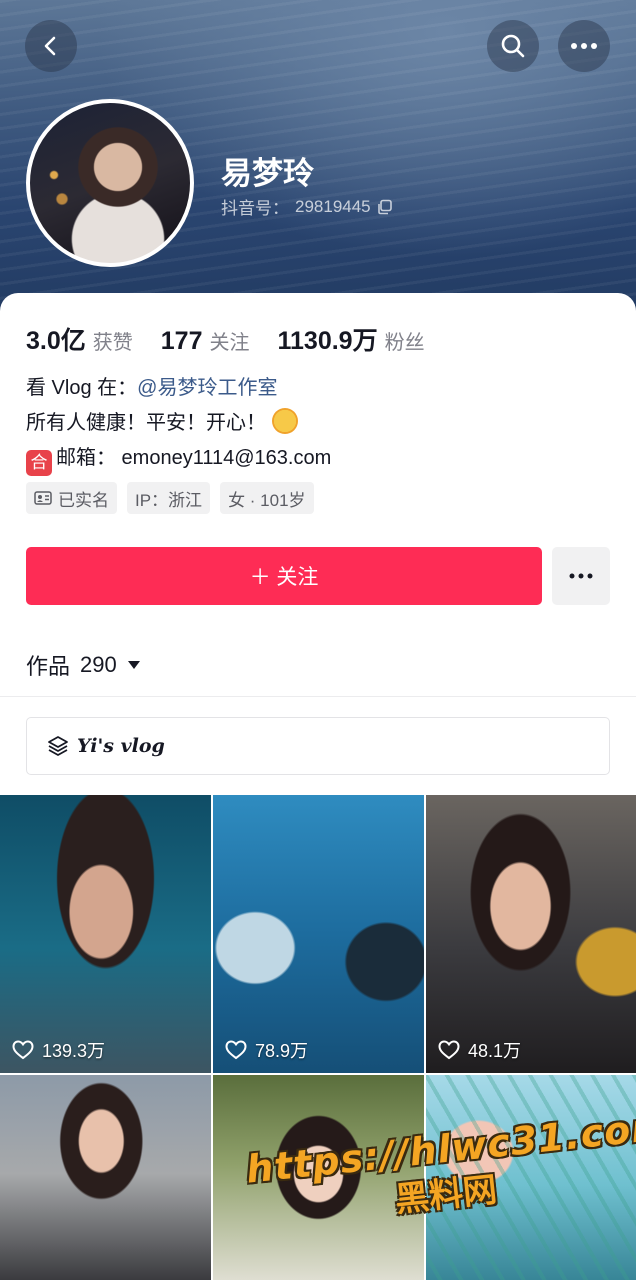 This screenshot has height=1280, width=636. What do you see at coordinates (48, 666) in the screenshot?
I see `works-label: 作品` at bounding box center [48, 666].